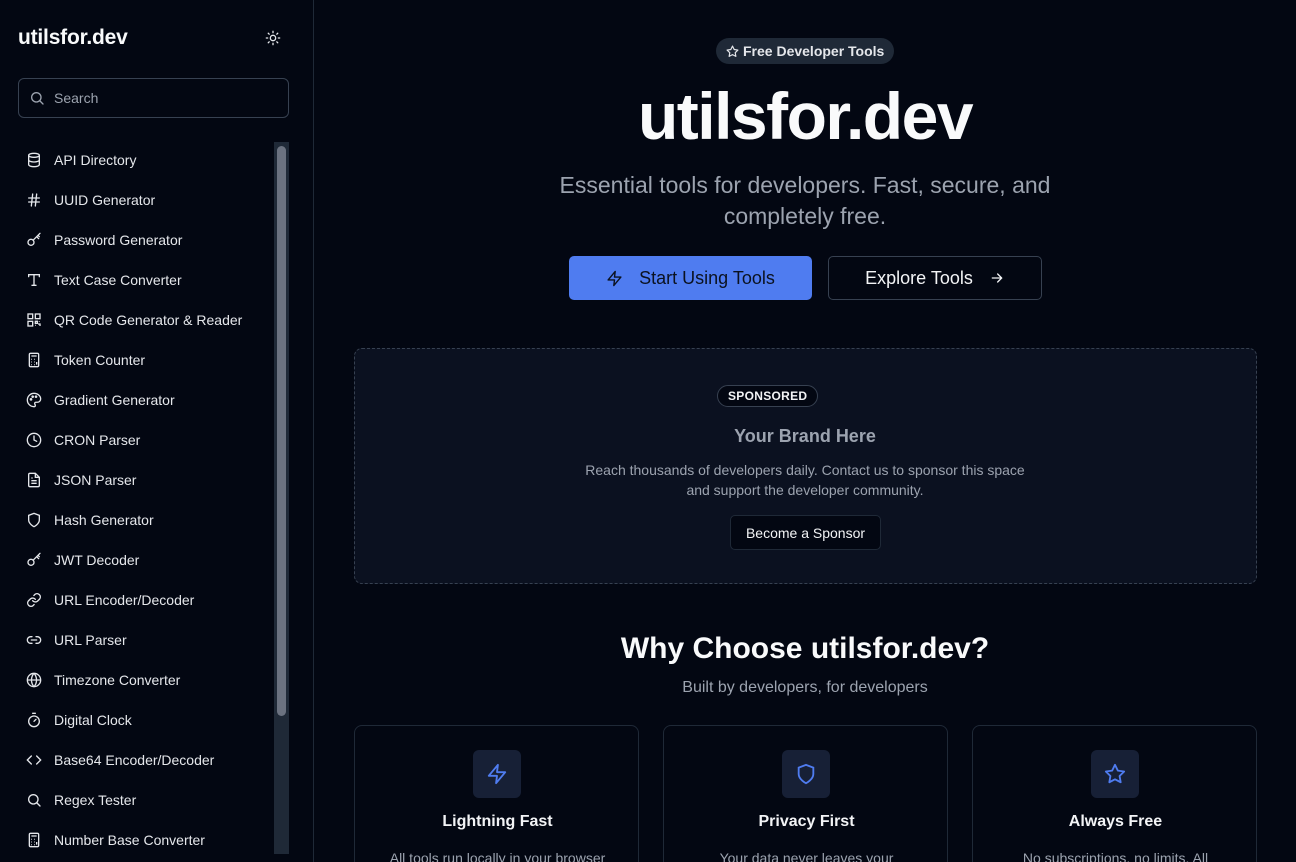 This screenshot has height=862, width=1296. What do you see at coordinates (806, 856) in the screenshot?
I see `feature-text: Your data never leaves your` at bounding box center [806, 856].